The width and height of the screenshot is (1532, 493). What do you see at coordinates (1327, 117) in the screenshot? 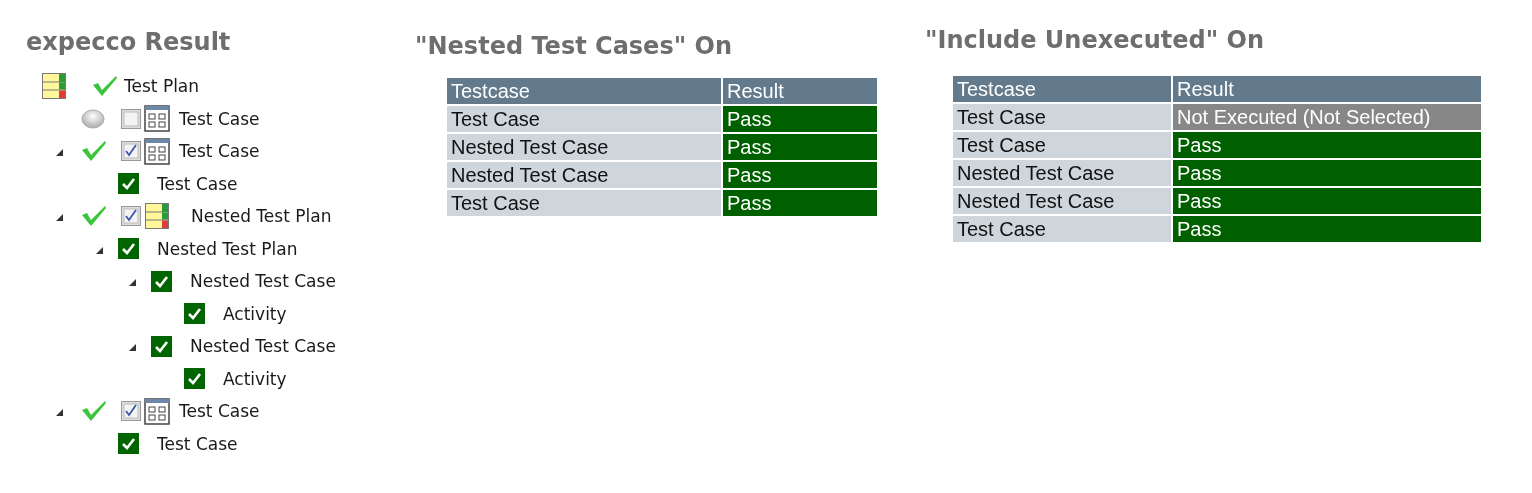
I see `result-cell: Not Executed (Not Selected)` at bounding box center [1327, 117].